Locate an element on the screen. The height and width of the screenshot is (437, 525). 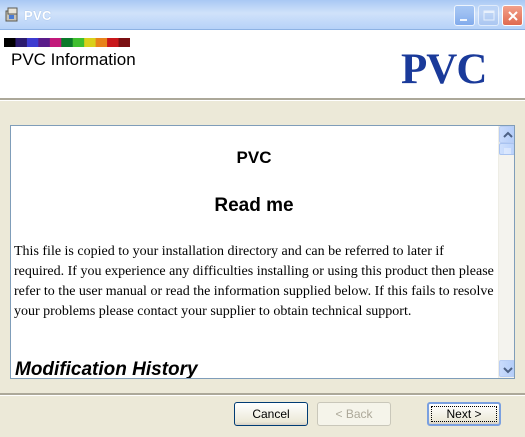
section-heading: Modification History is located at coordinates (106, 368).